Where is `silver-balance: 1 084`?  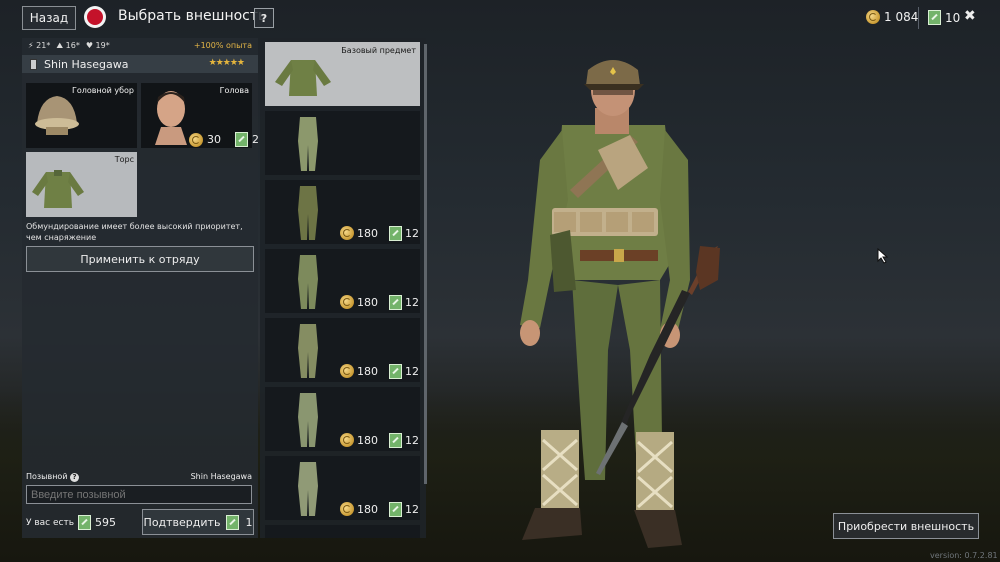 silver-balance: 1 084 is located at coordinates (892, 17).